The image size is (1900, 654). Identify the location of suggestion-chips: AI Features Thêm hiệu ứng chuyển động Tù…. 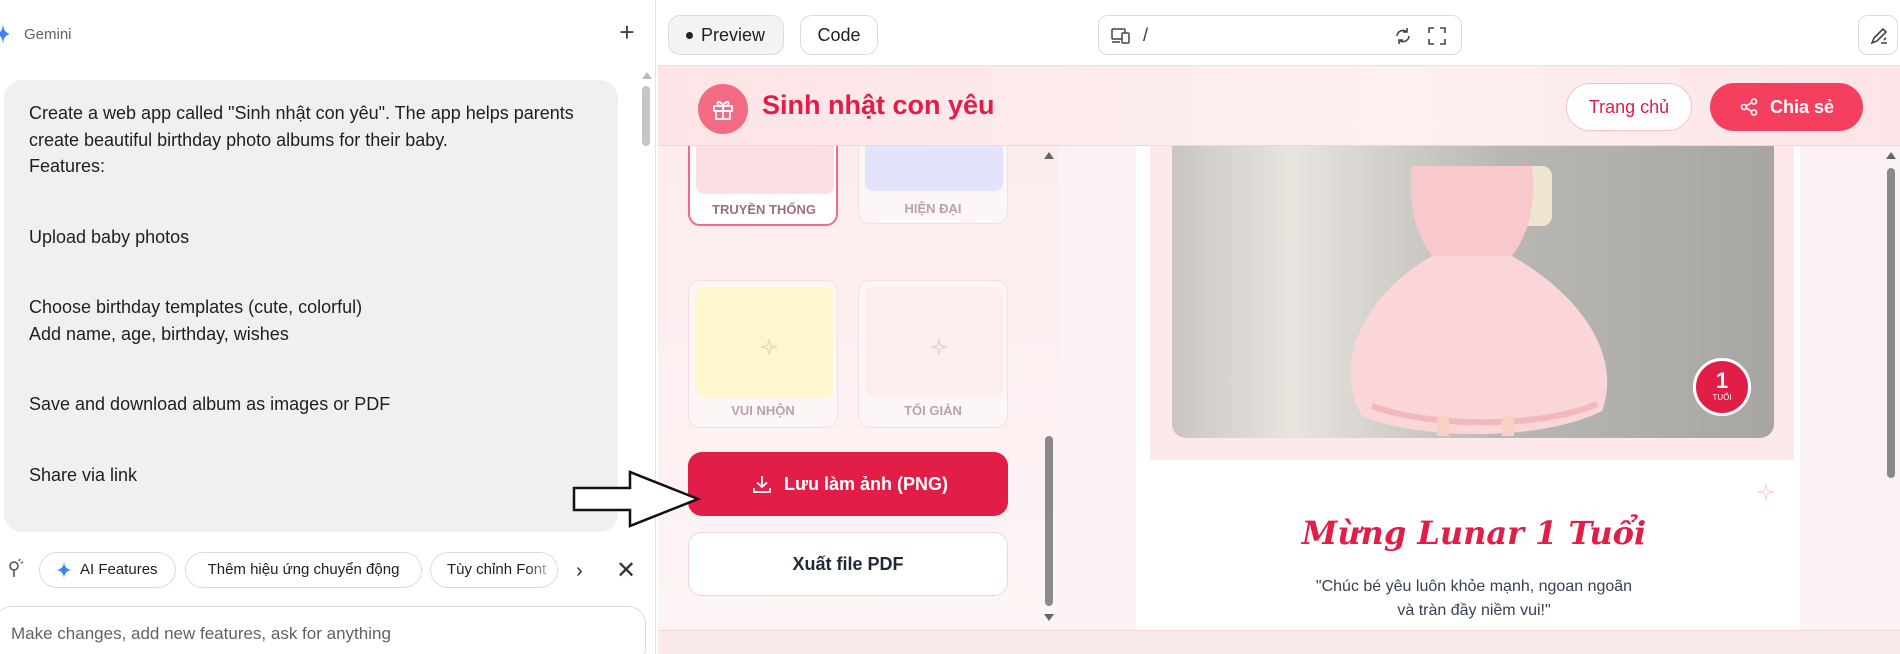
(328, 570).